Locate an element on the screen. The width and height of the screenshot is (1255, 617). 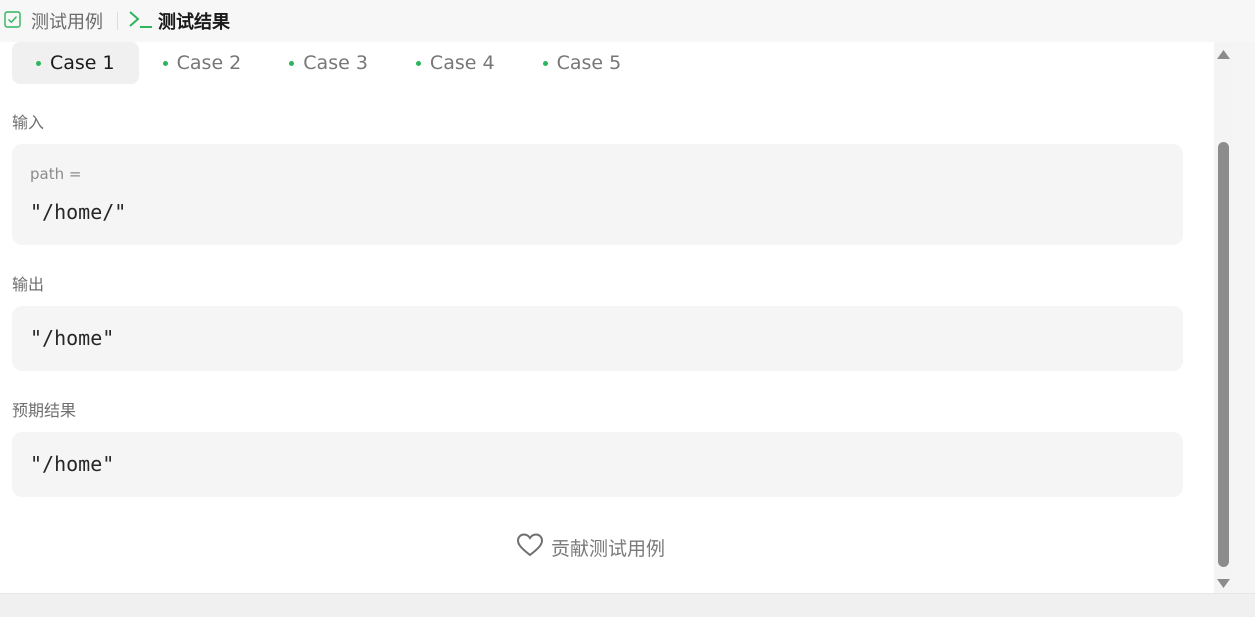
case-tab-label: Case 1 is located at coordinates (82, 63).